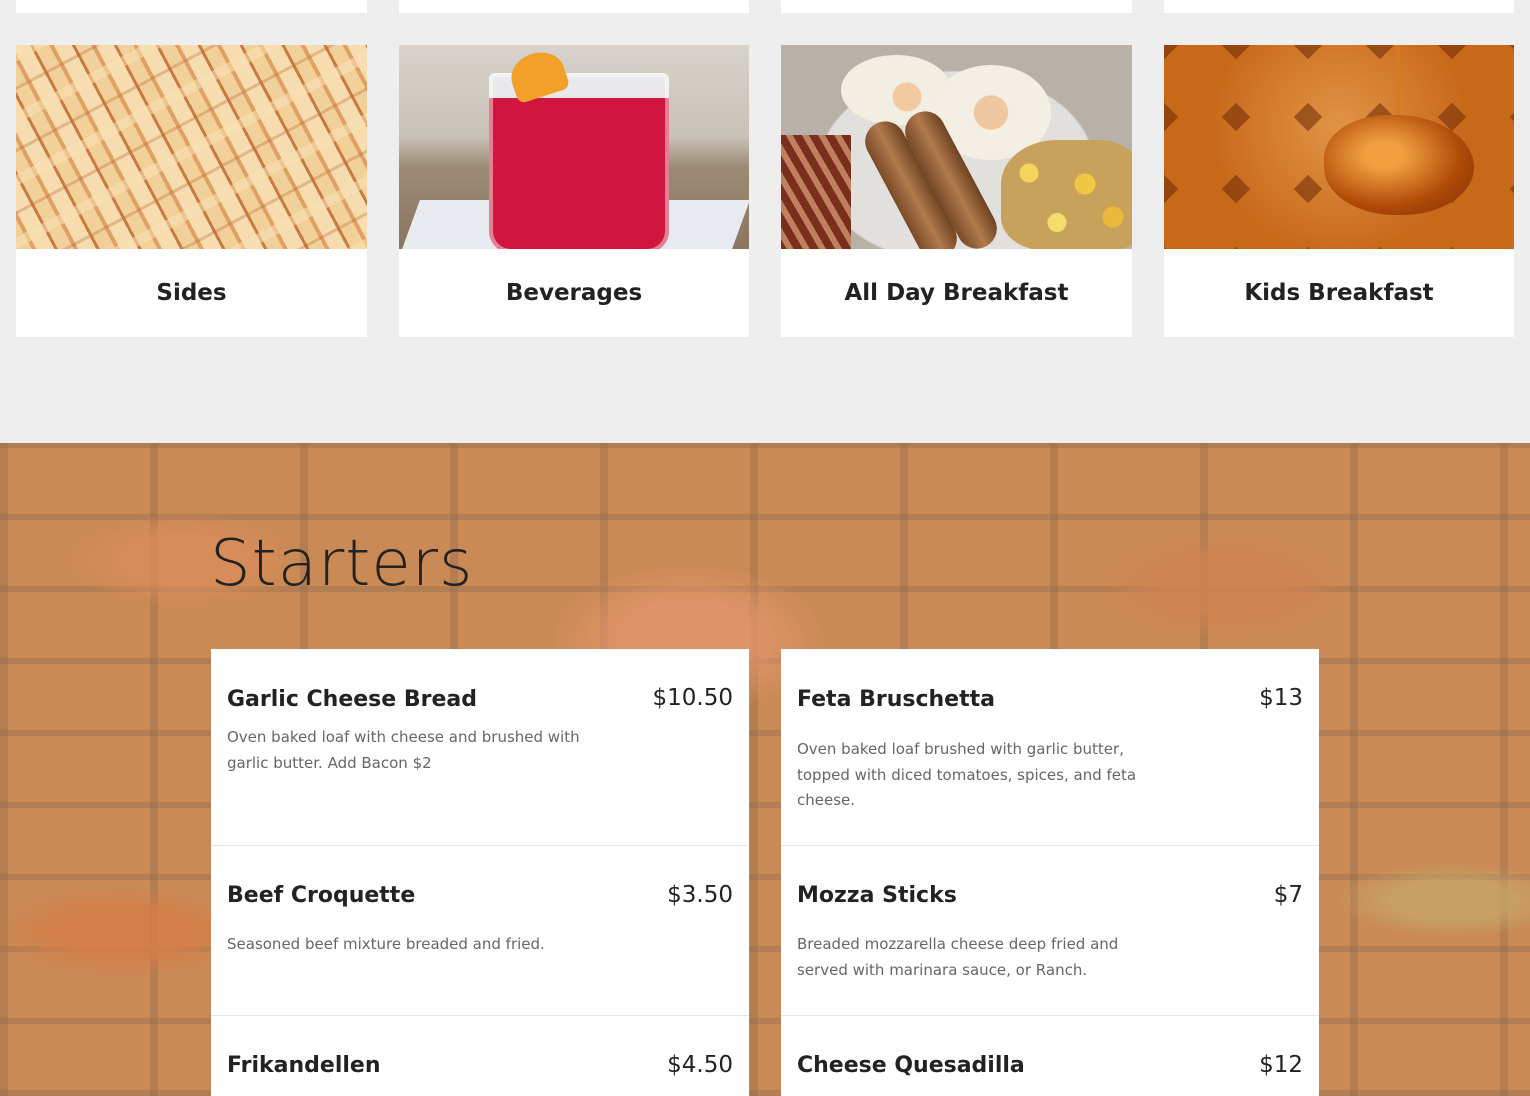  I want to click on category-card-kids-breakfast: Kids Breakfast, so click(1339, 191).